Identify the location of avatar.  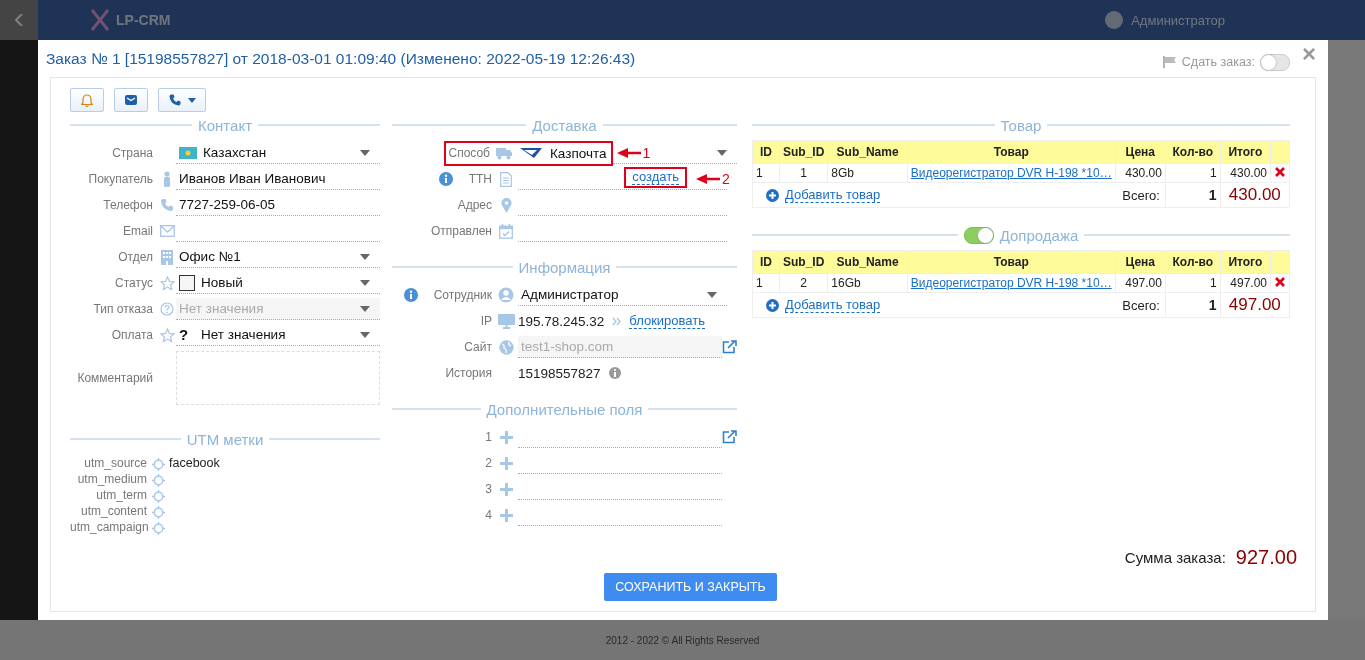
(1114, 20).